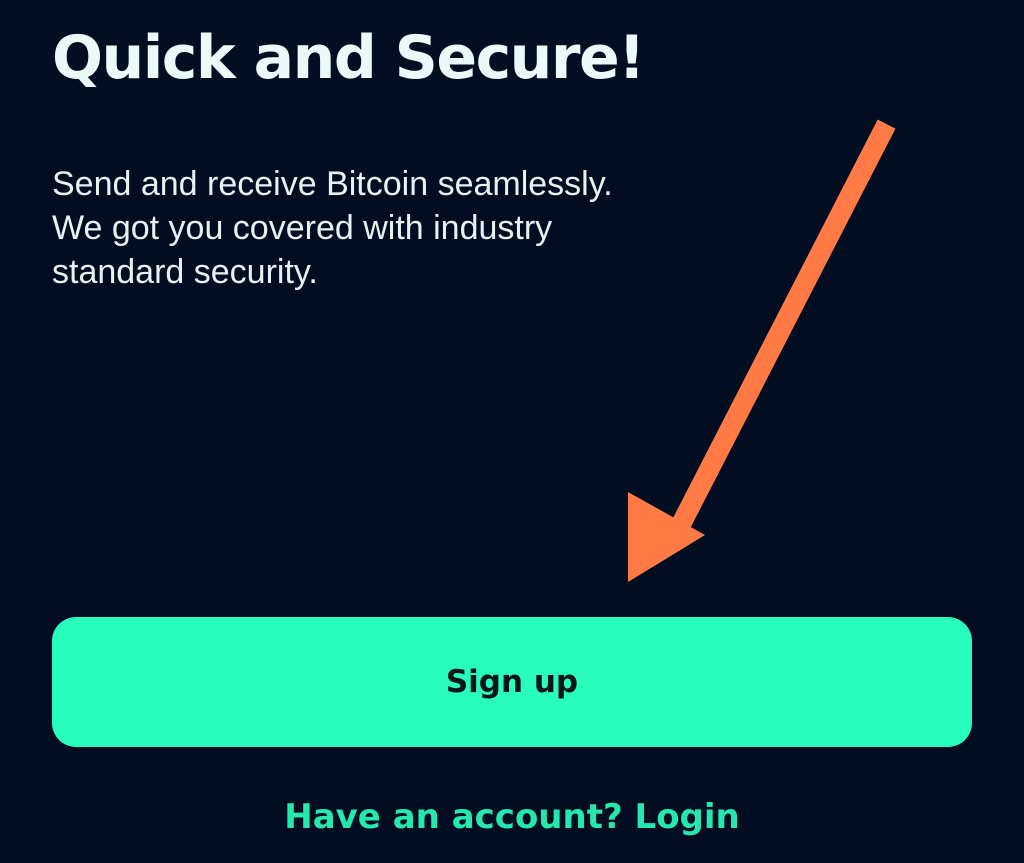 The image size is (1024, 863). What do you see at coordinates (512, 682) in the screenshot?
I see `sign-up-button: Sign up` at bounding box center [512, 682].